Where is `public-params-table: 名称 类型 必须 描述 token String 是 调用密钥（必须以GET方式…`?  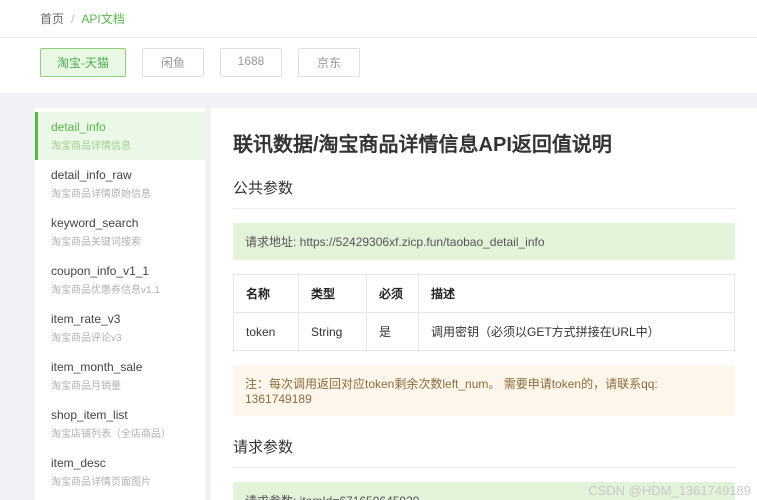 public-params-table: 名称 类型 必须 描述 token String 是 调用密钥（必须以GET方式… is located at coordinates (484, 312).